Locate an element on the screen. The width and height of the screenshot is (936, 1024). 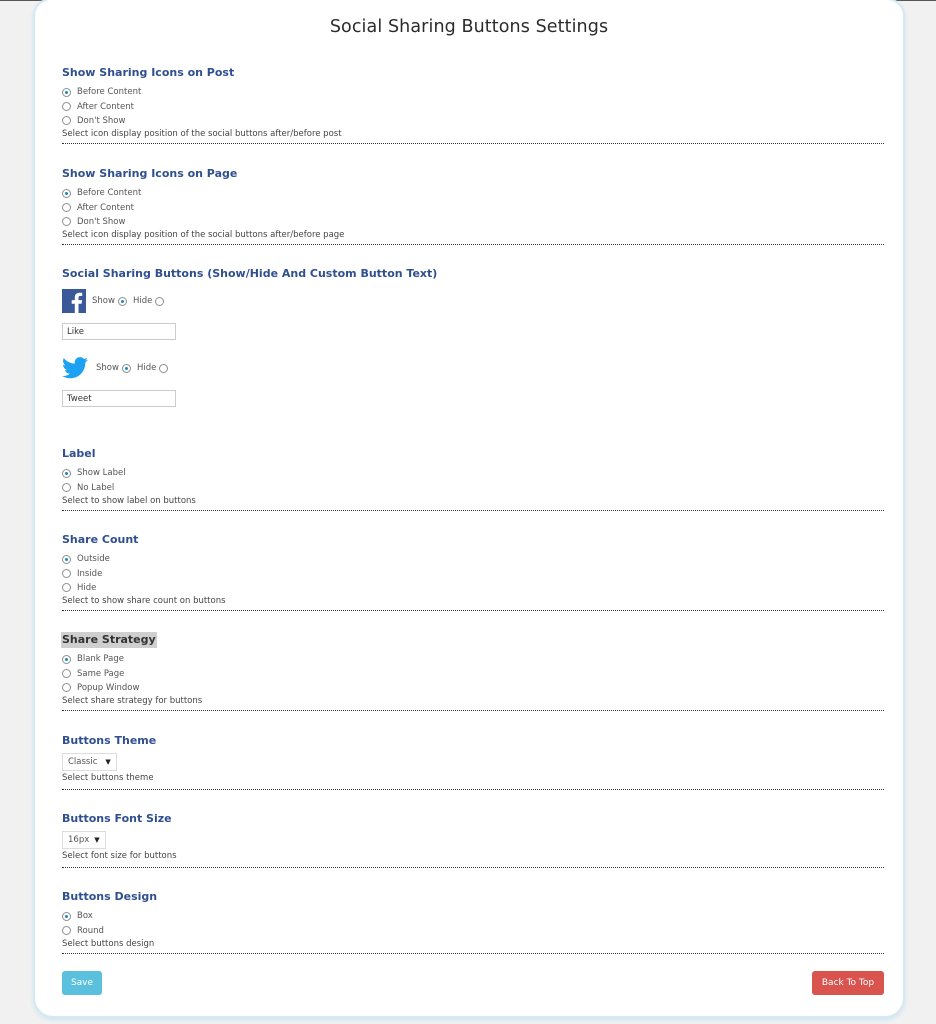
facebook-hide-option: Hide is located at coordinates (148, 301).